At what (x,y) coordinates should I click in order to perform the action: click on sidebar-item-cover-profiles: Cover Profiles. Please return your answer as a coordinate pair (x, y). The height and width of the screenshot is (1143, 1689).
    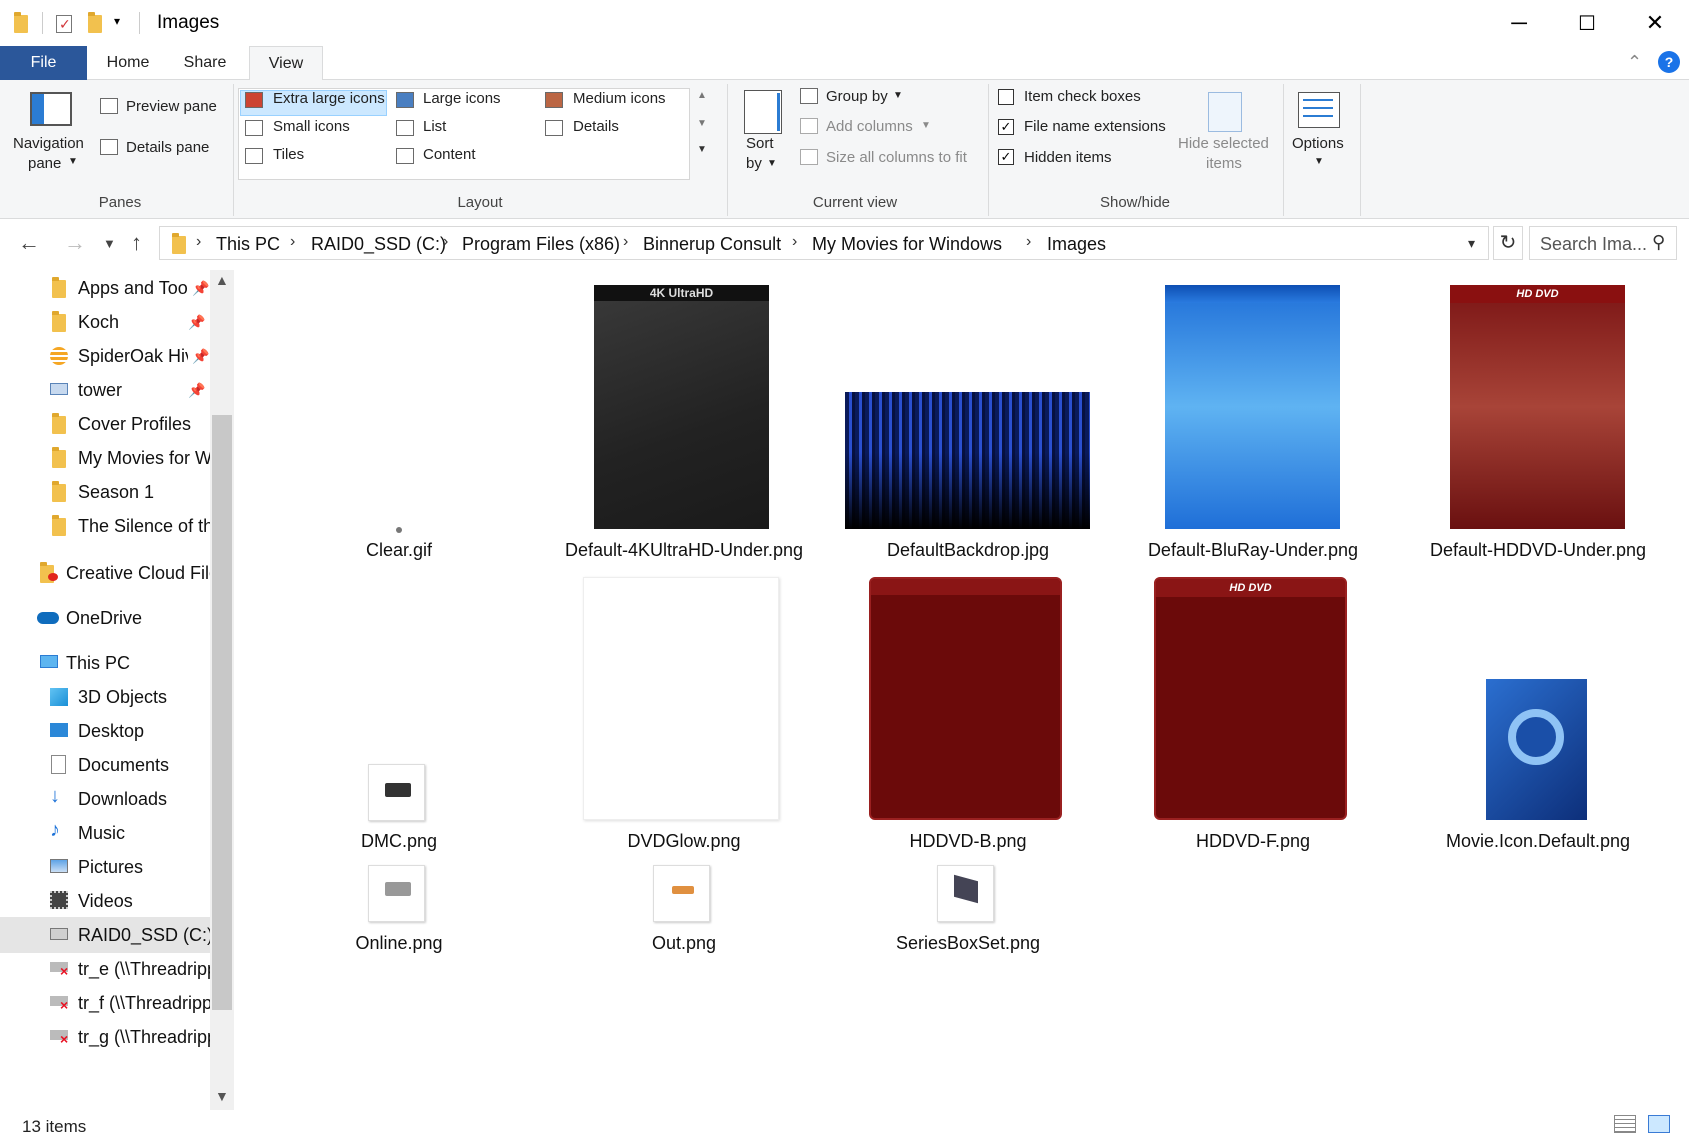
    Looking at the image, I should click on (105, 424).